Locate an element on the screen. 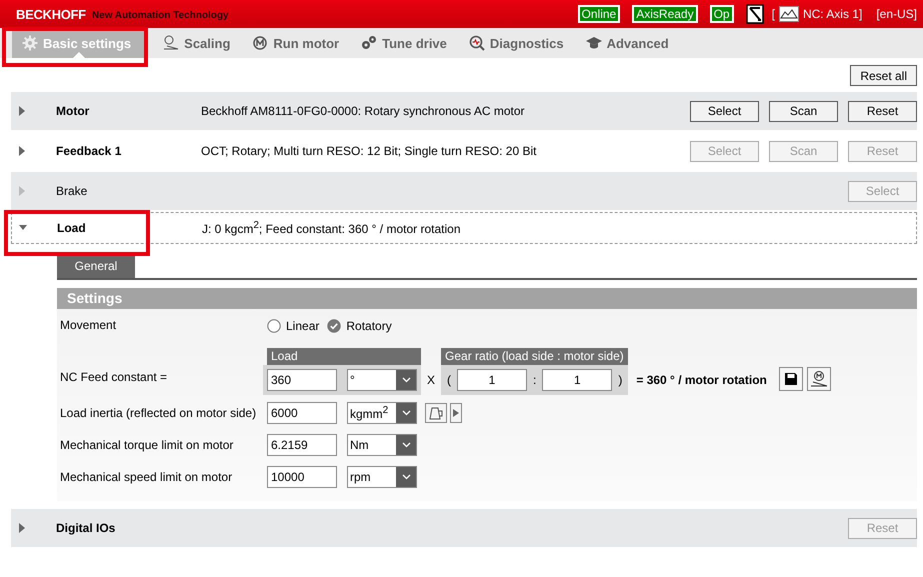 The width and height of the screenshot is (923, 577). section-button: Select is located at coordinates (724, 111).